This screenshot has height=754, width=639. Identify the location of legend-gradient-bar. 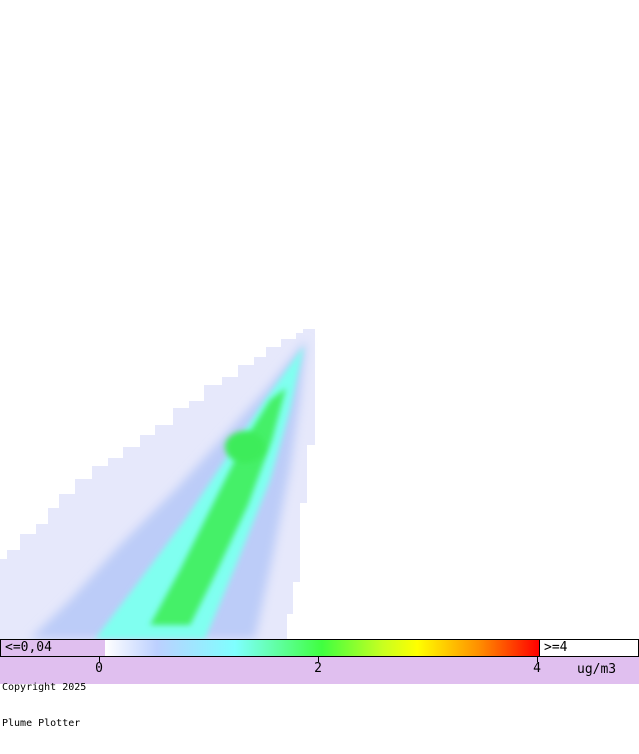
(322, 648).